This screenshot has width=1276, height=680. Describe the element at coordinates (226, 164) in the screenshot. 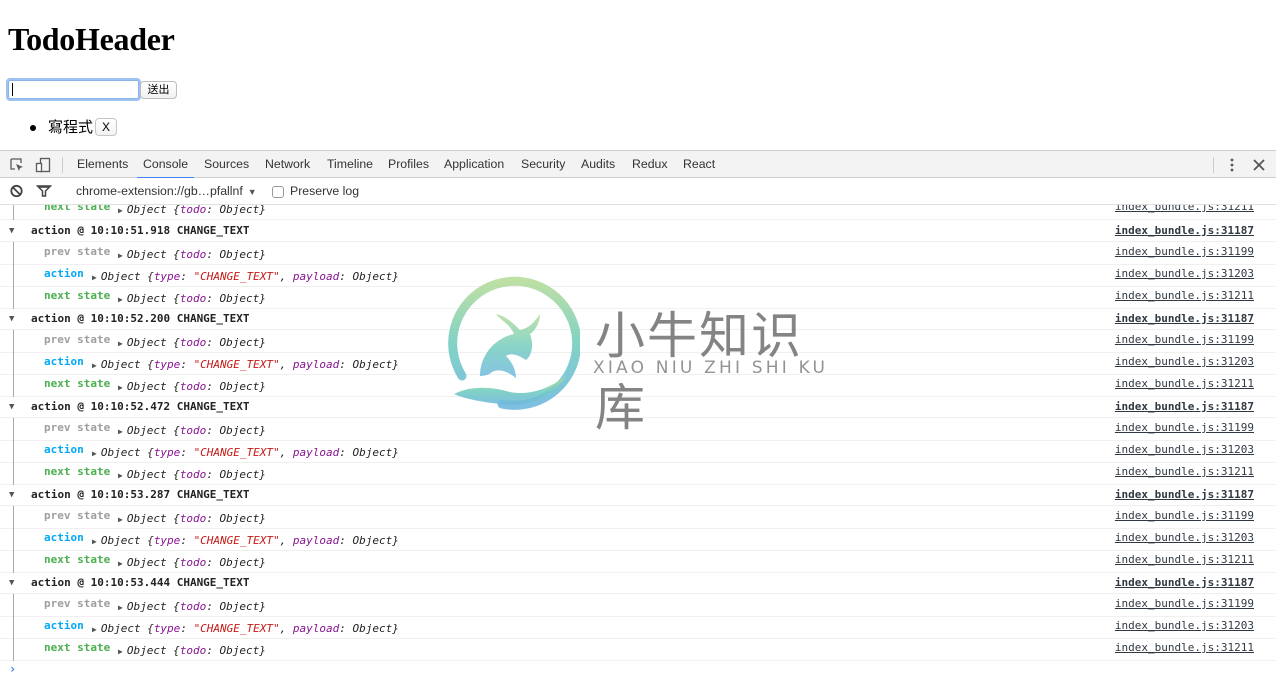

I see `tab-sources: Sources` at that location.